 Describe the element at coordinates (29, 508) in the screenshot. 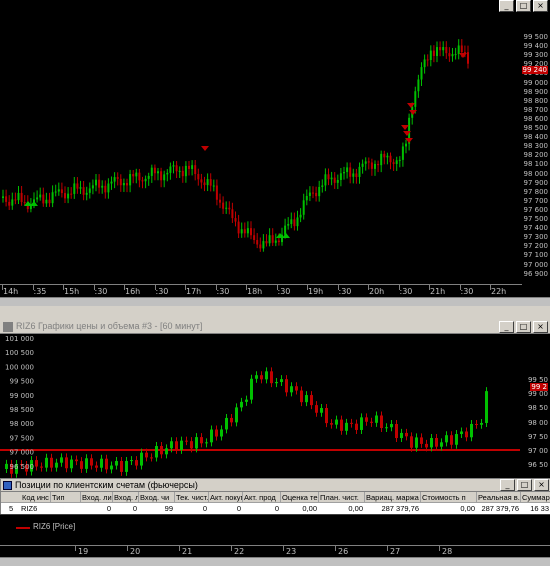

I see `table-cell: RIZ6` at that location.